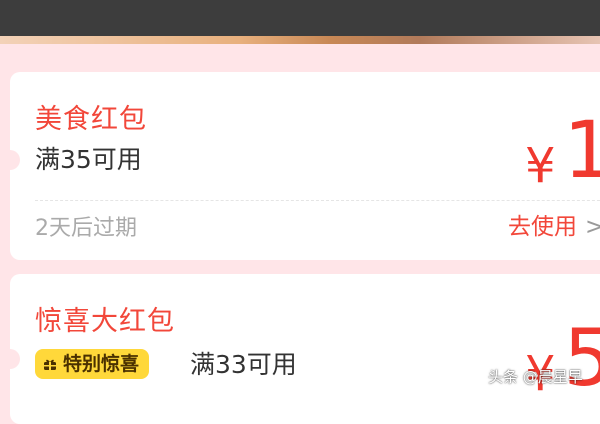 The width and height of the screenshot is (600, 424). I want to click on coupon-title: 美食红包, so click(91, 119).